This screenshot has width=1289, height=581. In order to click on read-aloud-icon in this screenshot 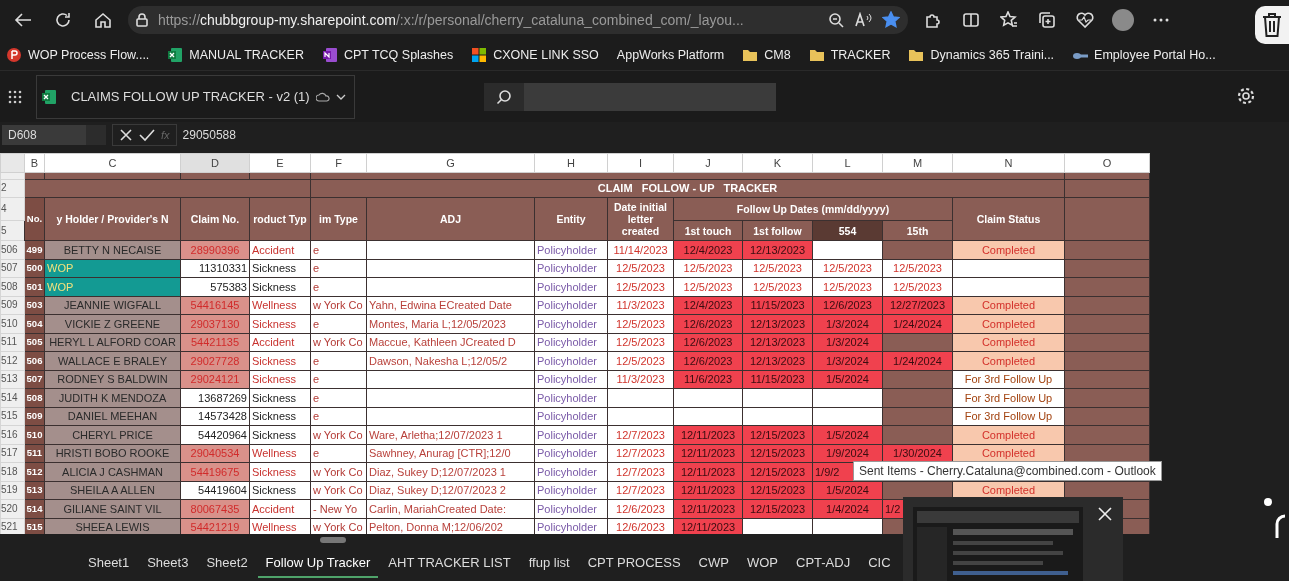, I will do `click(863, 20)`.